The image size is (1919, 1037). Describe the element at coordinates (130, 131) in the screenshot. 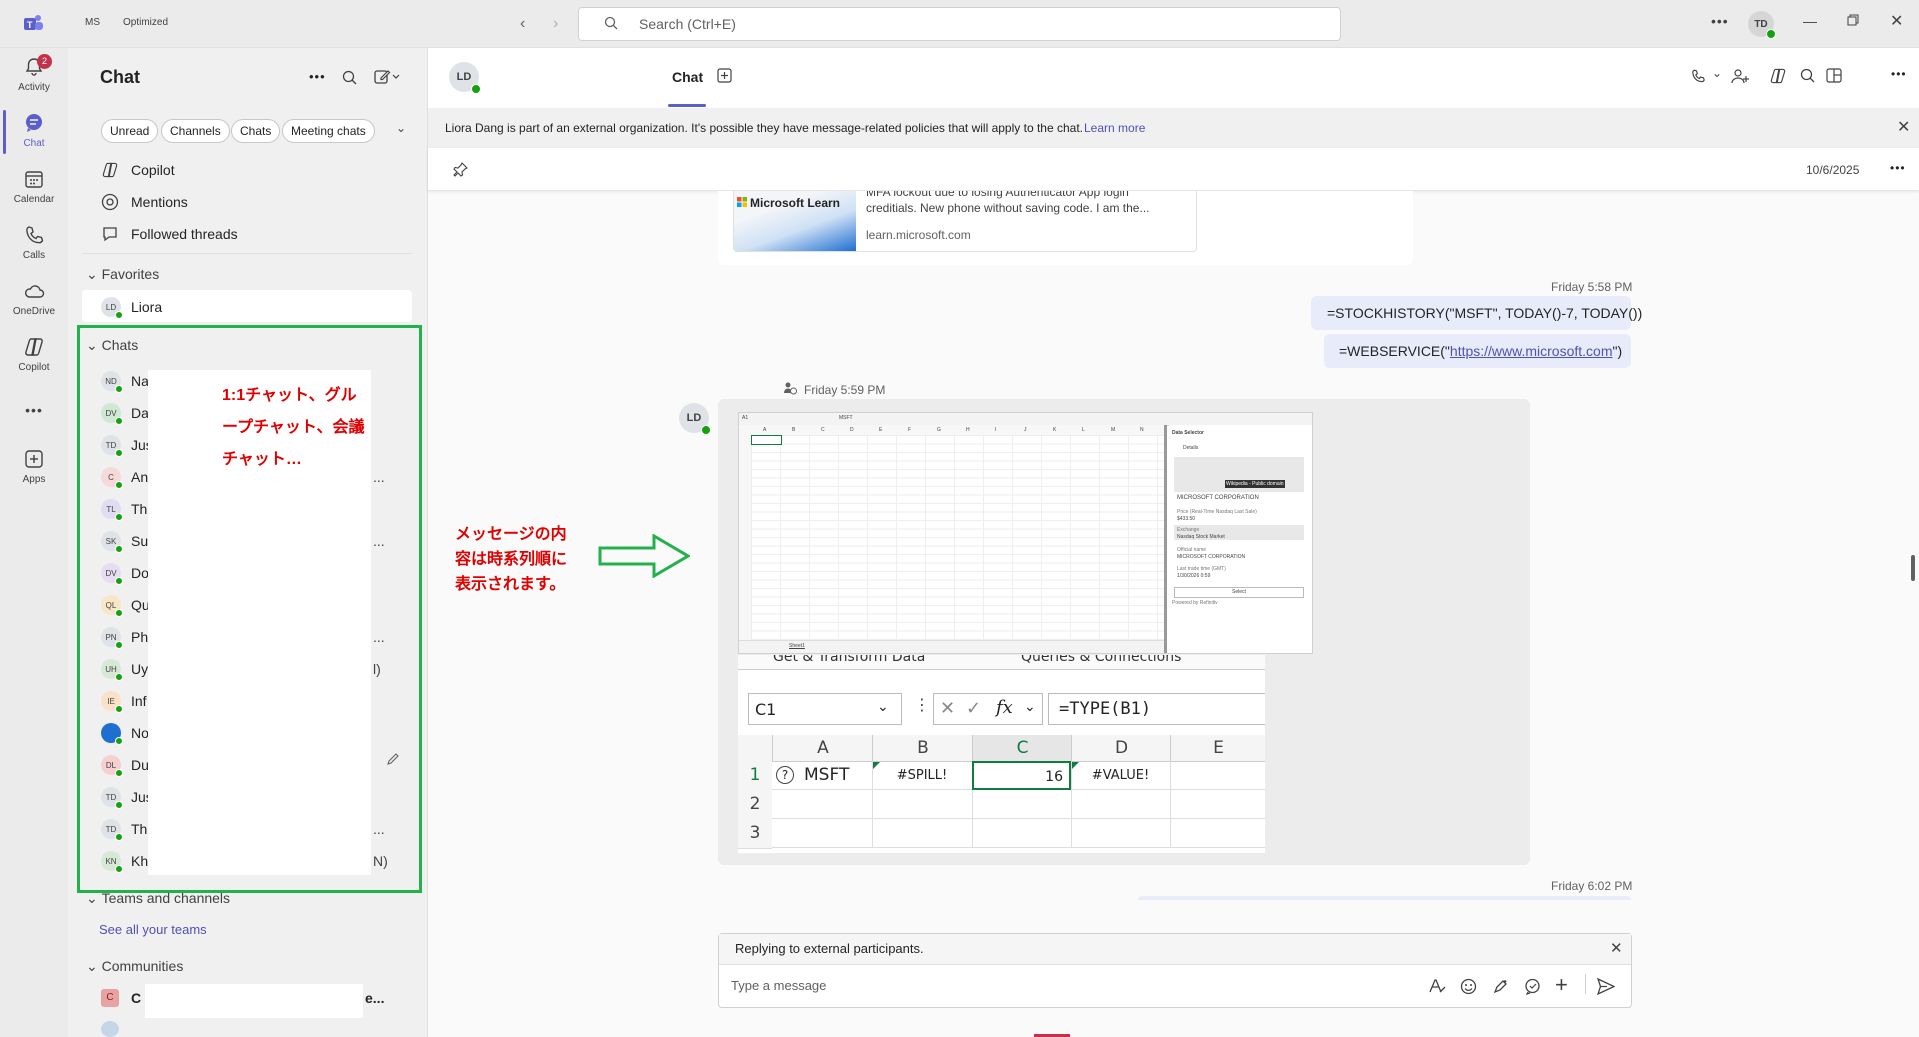

I see `filter-unread: Unread` at that location.